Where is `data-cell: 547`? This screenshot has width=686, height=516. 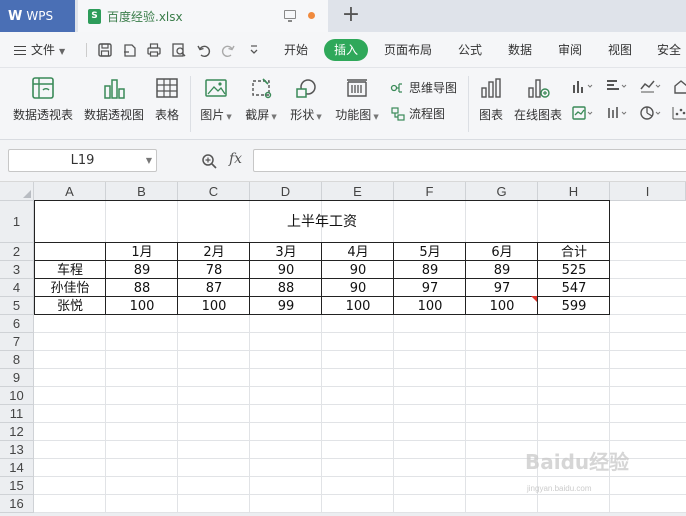 data-cell: 547 is located at coordinates (574, 288).